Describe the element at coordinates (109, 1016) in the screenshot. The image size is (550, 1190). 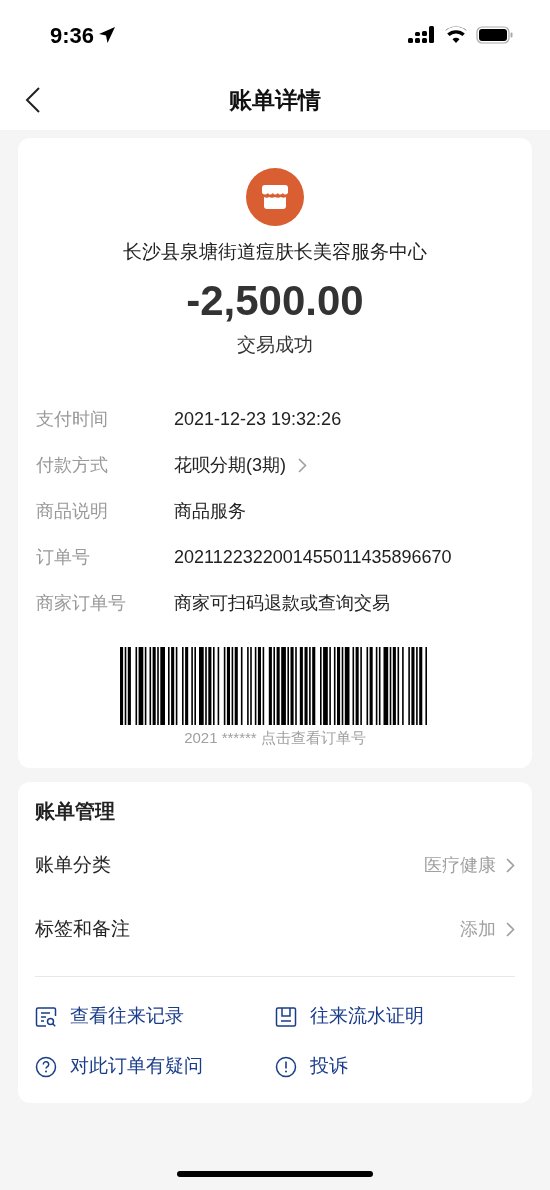
I see `action-link: 查看往来记录` at that location.